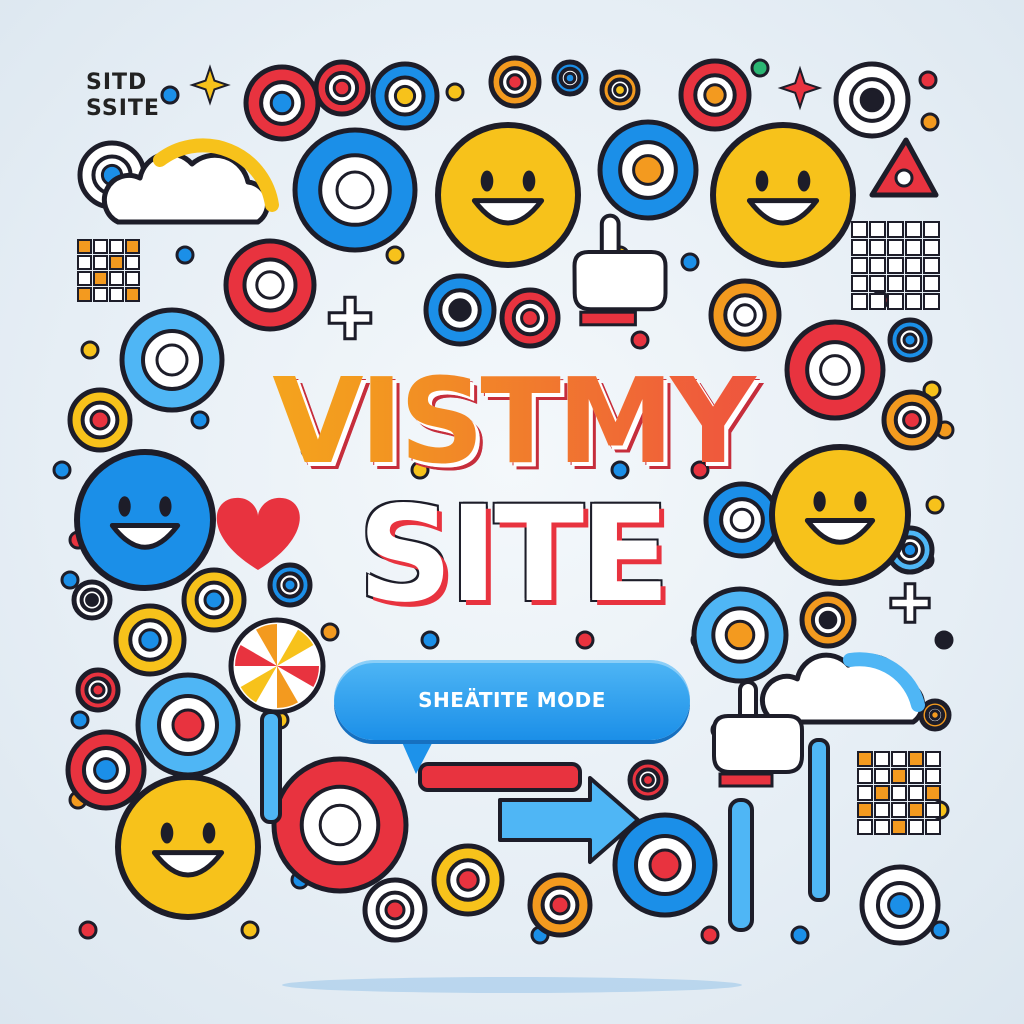  What do you see at coordinates (513, 555) in the screenshot?
I see `headline-line2: SITE` at bounding box center [513, 555].